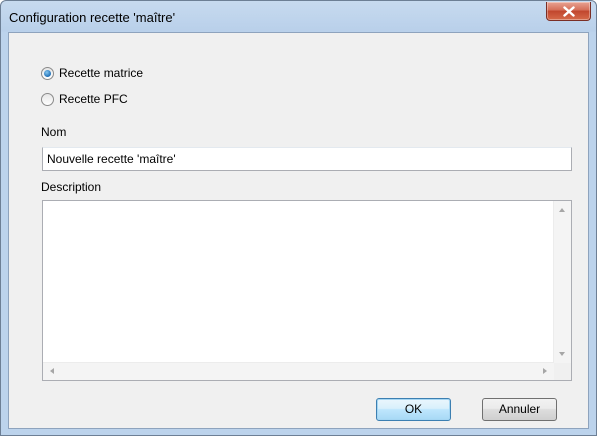 The height and width of the screenshot is (436, 597). Describe the element at coordinates (298, 16) in the screenshot. I see `title-bar: Configuration recette 'maître'` at that location.